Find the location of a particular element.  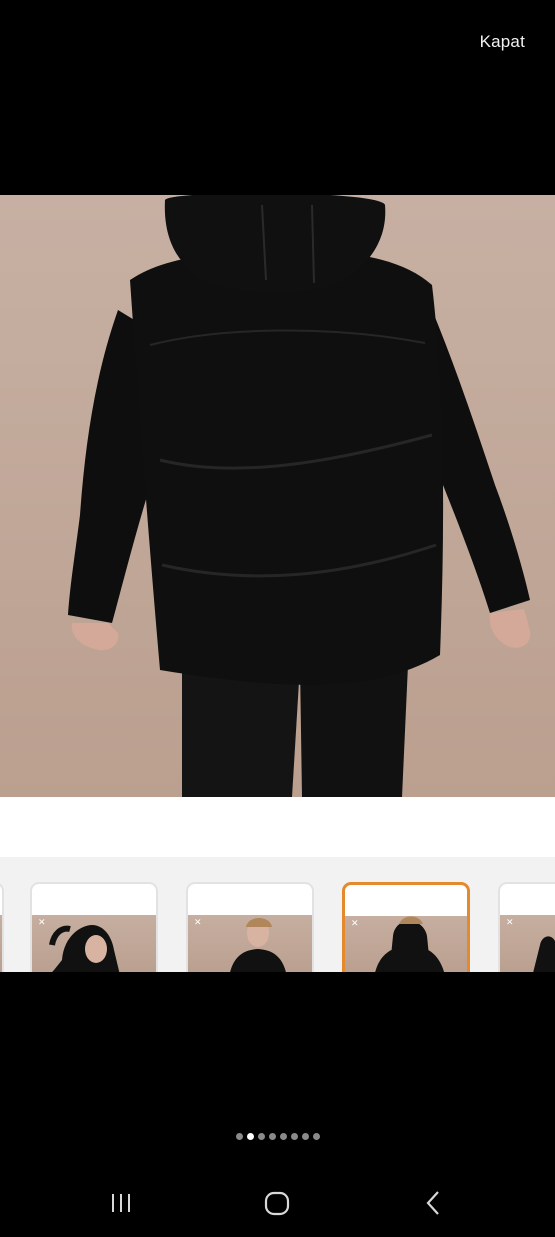

thumbnail-5: ✕ is located at coordinates (526, 927).